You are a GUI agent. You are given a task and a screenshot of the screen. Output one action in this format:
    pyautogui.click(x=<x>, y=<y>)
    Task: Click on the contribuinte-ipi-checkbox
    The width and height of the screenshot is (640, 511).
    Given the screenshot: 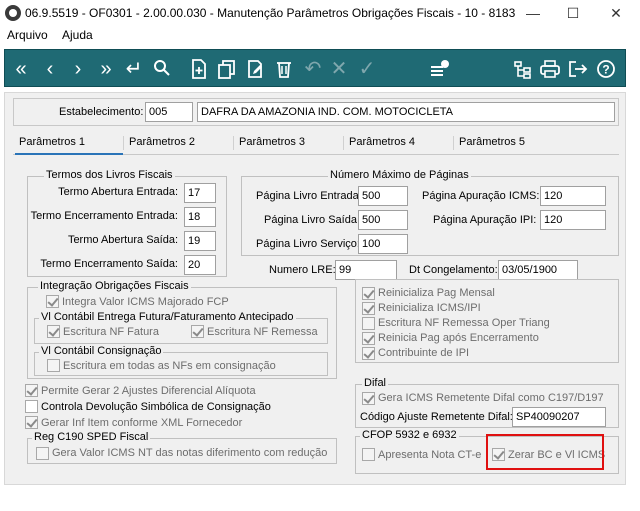 What is the action you would take?
    pyautogui.click(x=368, y=353)
    